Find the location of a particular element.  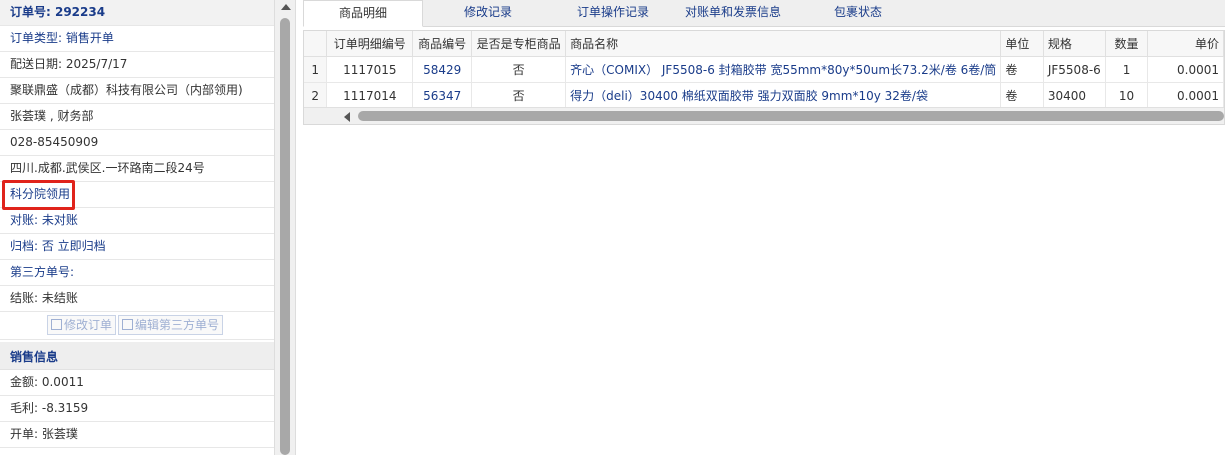

column-header: 商品编号 is located at coordinates (442, 44).